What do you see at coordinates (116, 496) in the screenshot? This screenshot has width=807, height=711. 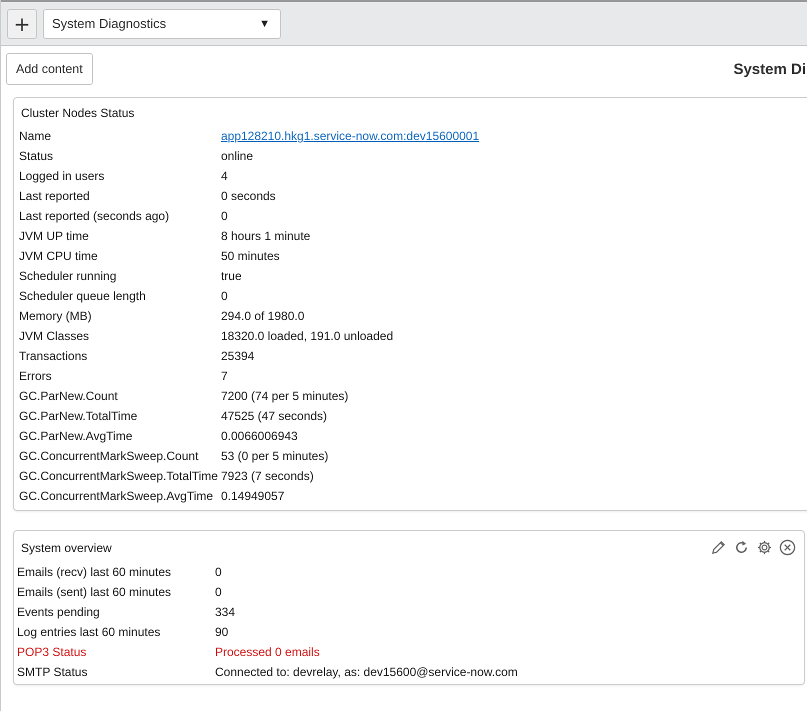 I see `row-label: GC.ConcurrentMarkSweep.AvgTime` at bounding box center [116, 496].